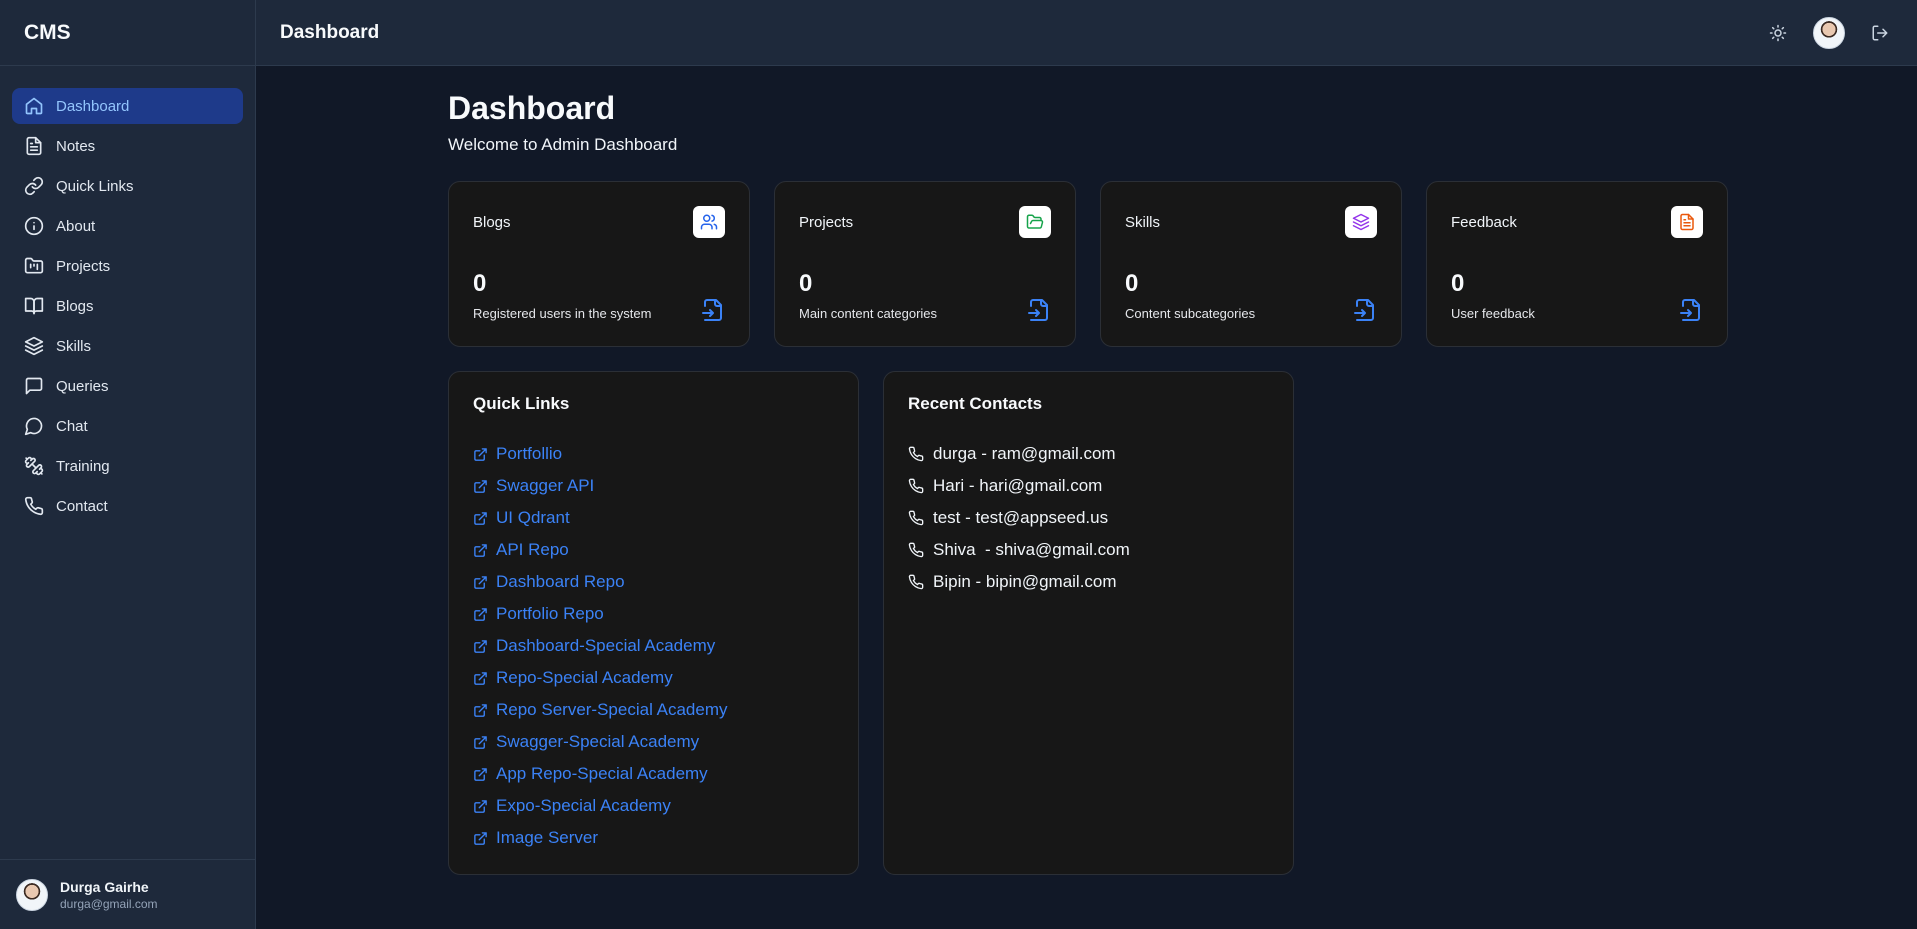 This screenshot has width=1917, height=929. Describe the element at coordinates (653, 614) in the screenshot. I see `quick-link-item: Portfolio Repo` at that location.